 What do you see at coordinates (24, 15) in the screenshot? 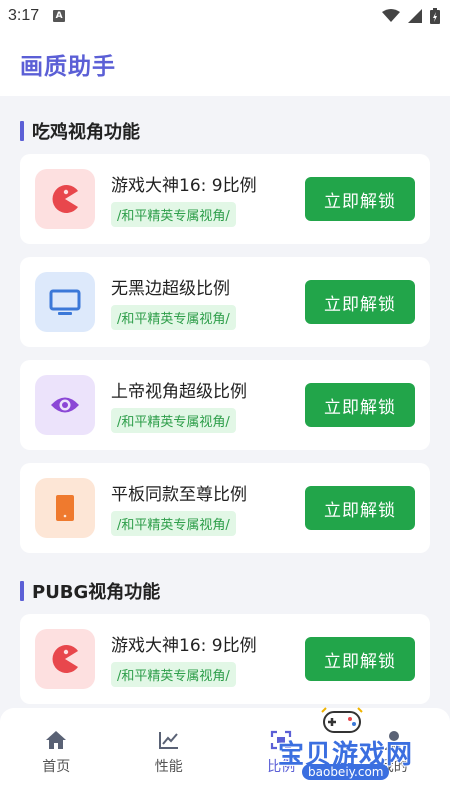
I see `status-time: 3:17` at bounding box center [24, 15].